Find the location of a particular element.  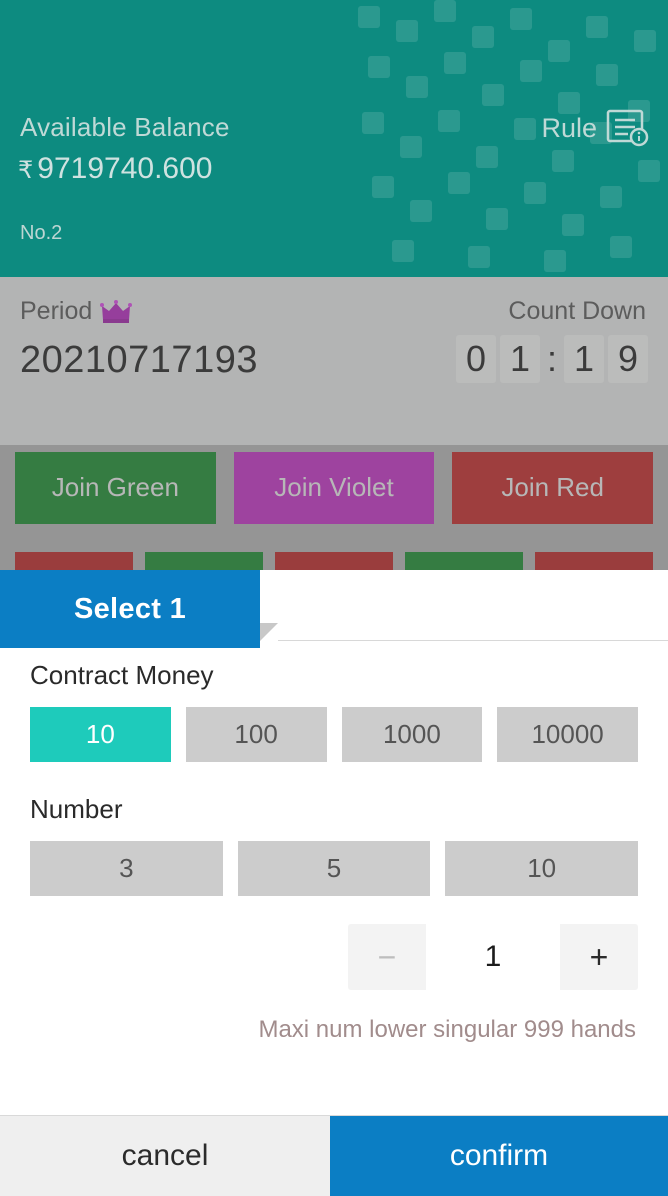

contract-money-option-10000: 10000 is located at coordinates (567, 734).